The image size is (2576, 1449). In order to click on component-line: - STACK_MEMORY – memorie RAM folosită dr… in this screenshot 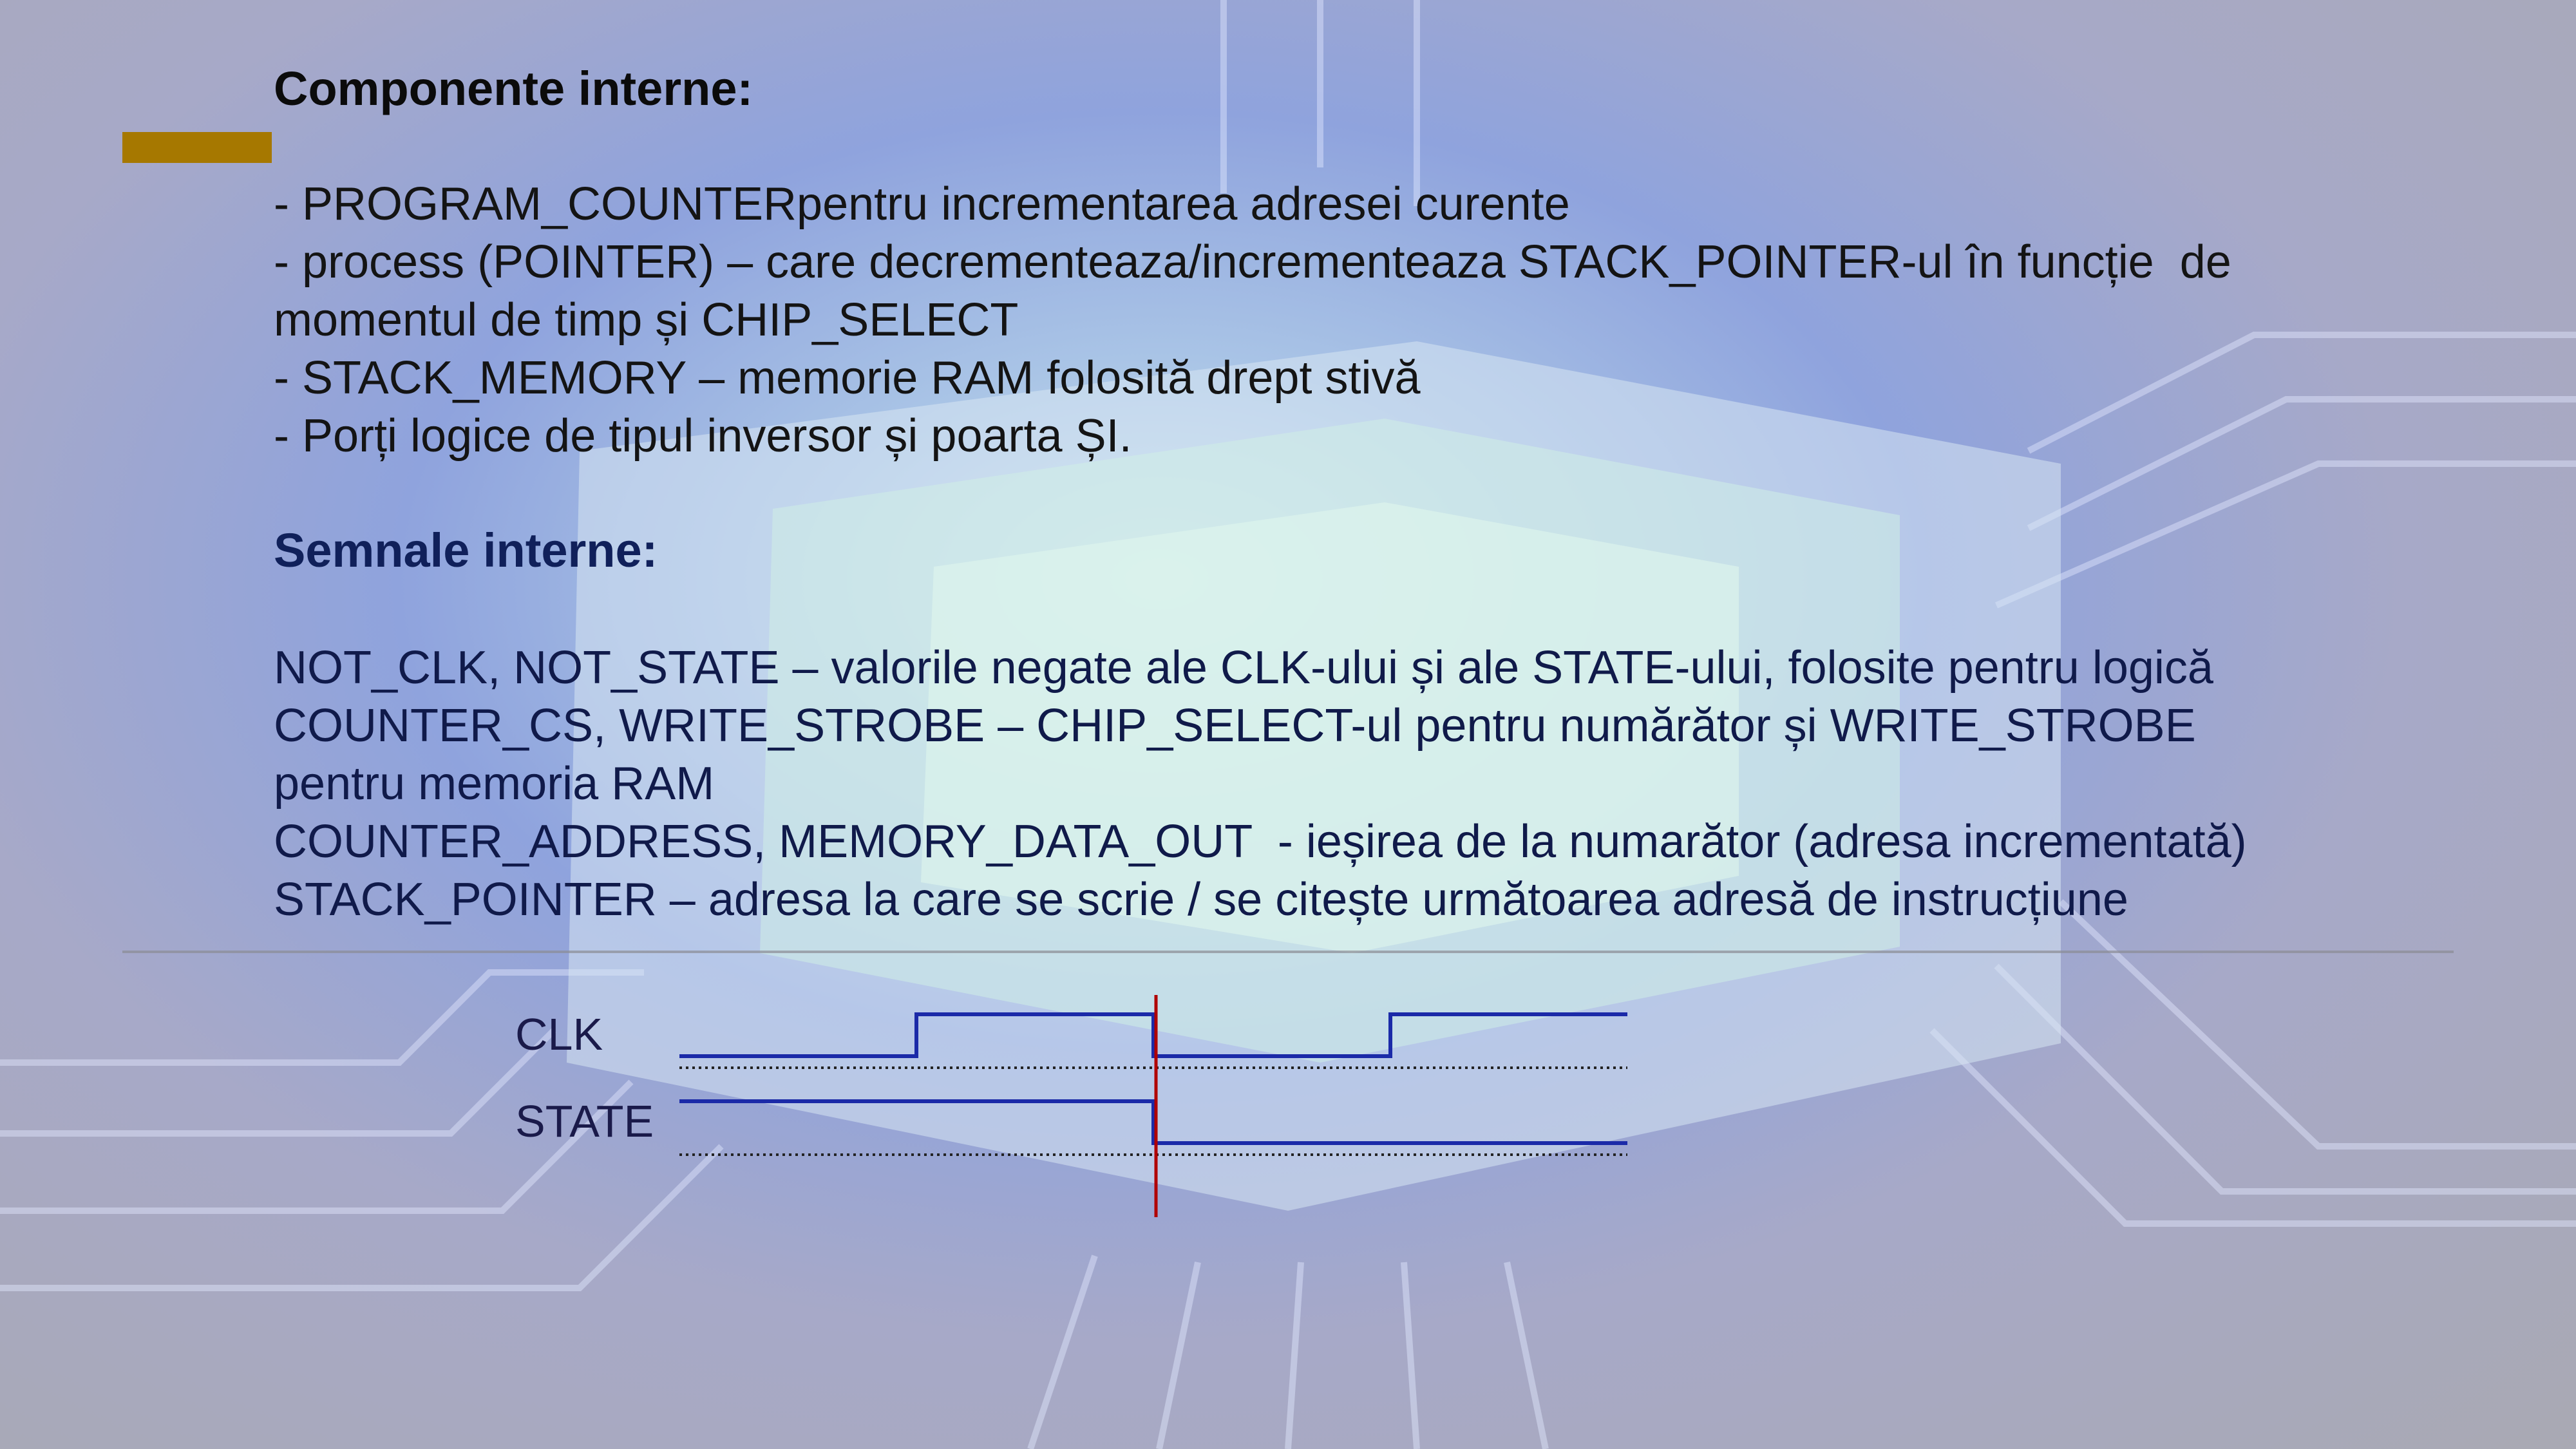, I will do `click(847, 378)`.